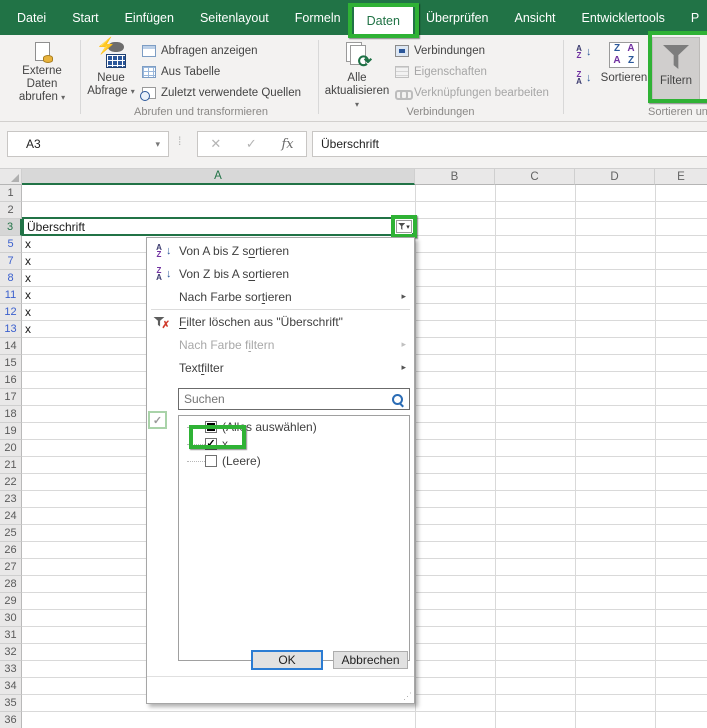 The image size is (707, 728). What do you see at coordinates (85, 17) in the screenshot?
I see `tab-start: Start` at bounding box center [85, 17].